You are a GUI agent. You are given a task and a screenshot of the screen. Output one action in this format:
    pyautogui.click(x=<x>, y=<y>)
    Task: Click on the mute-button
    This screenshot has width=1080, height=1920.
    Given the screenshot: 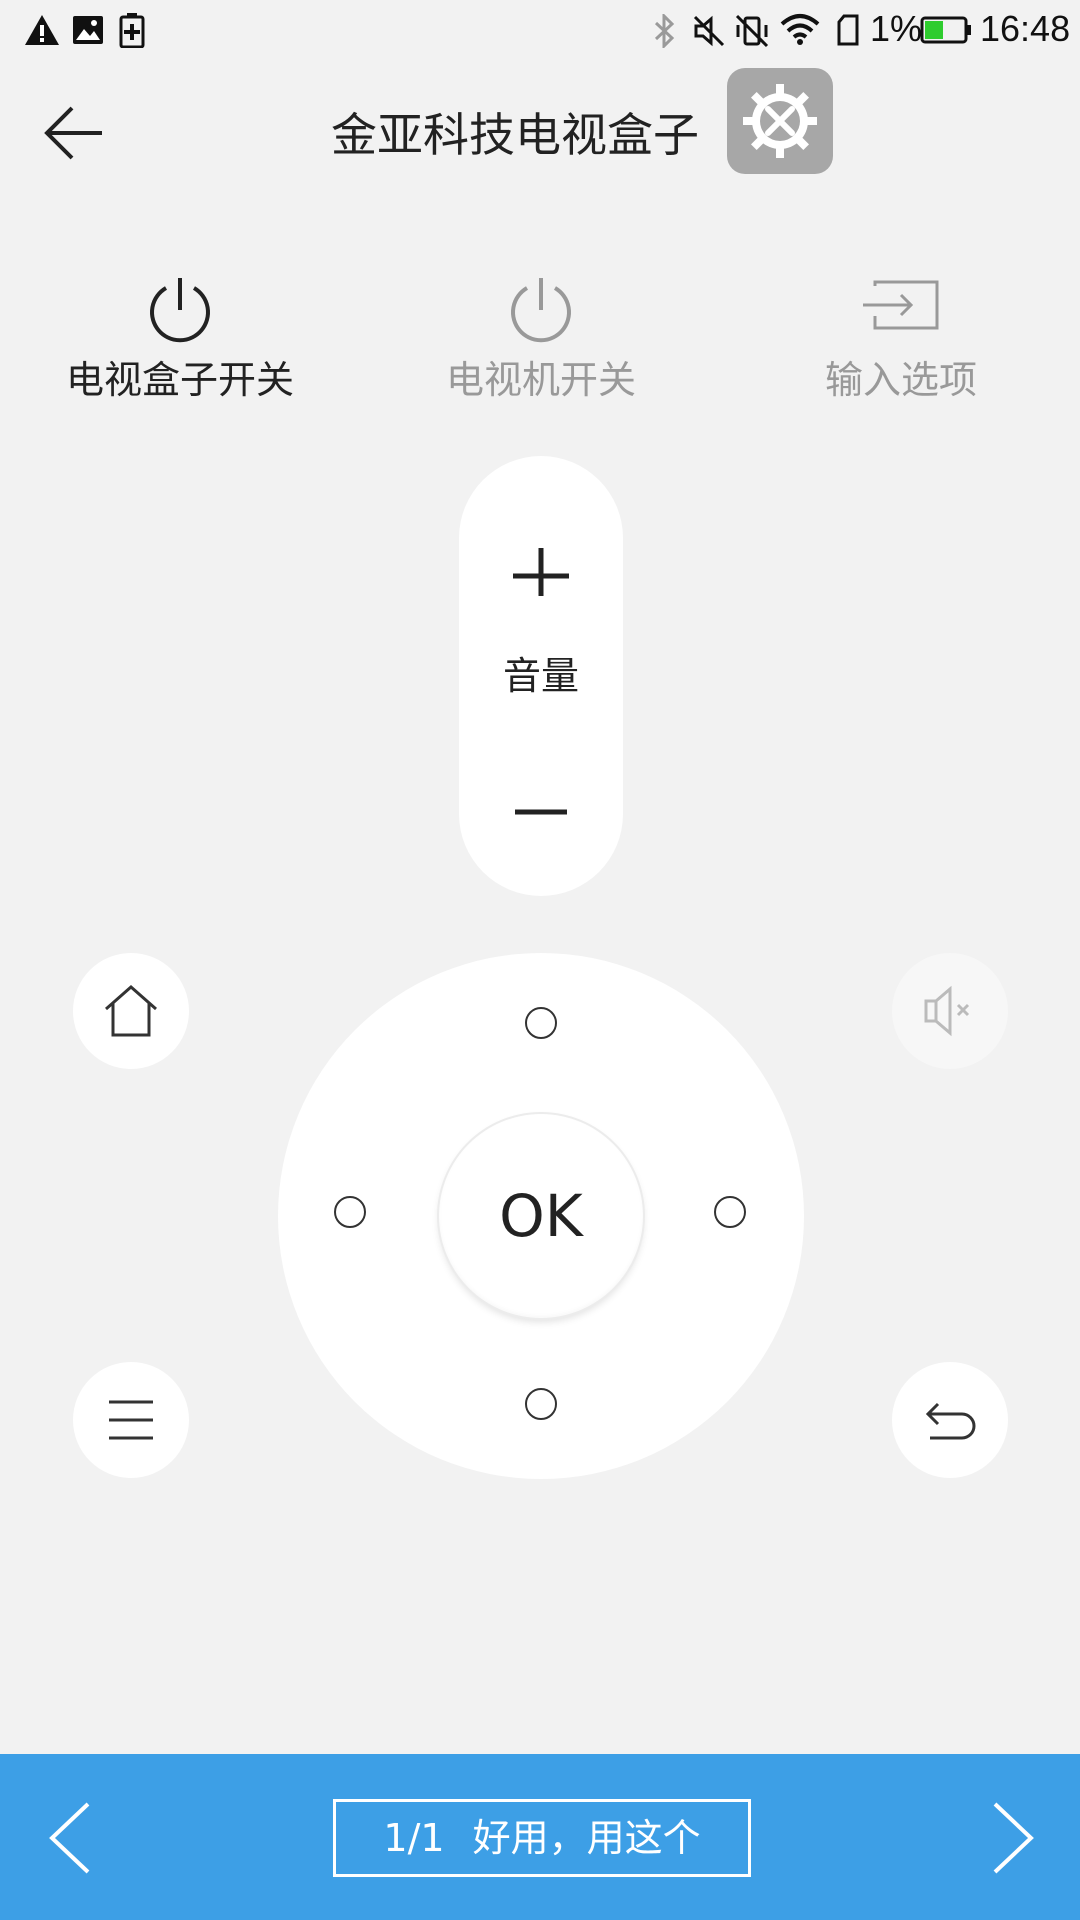 What is the action you would take?
    pyautogui.click(x=950, y=1011)
    